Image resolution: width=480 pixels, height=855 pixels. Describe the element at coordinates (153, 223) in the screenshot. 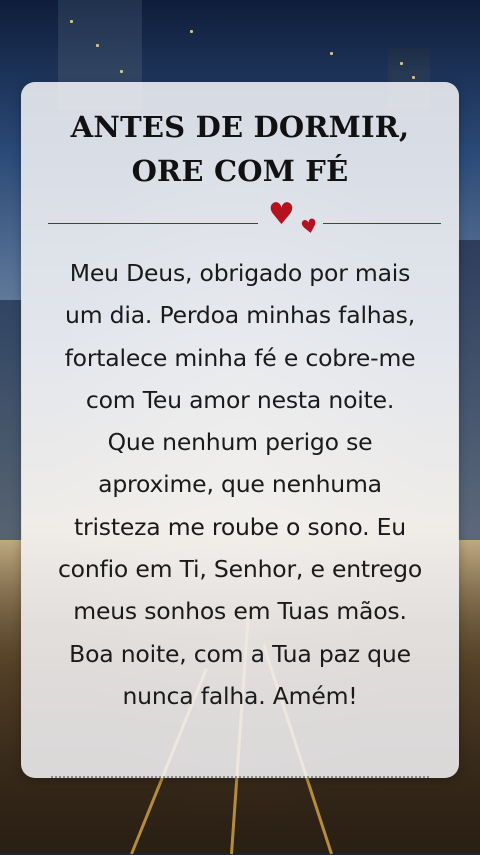

I see `divider-line-left` at that location.